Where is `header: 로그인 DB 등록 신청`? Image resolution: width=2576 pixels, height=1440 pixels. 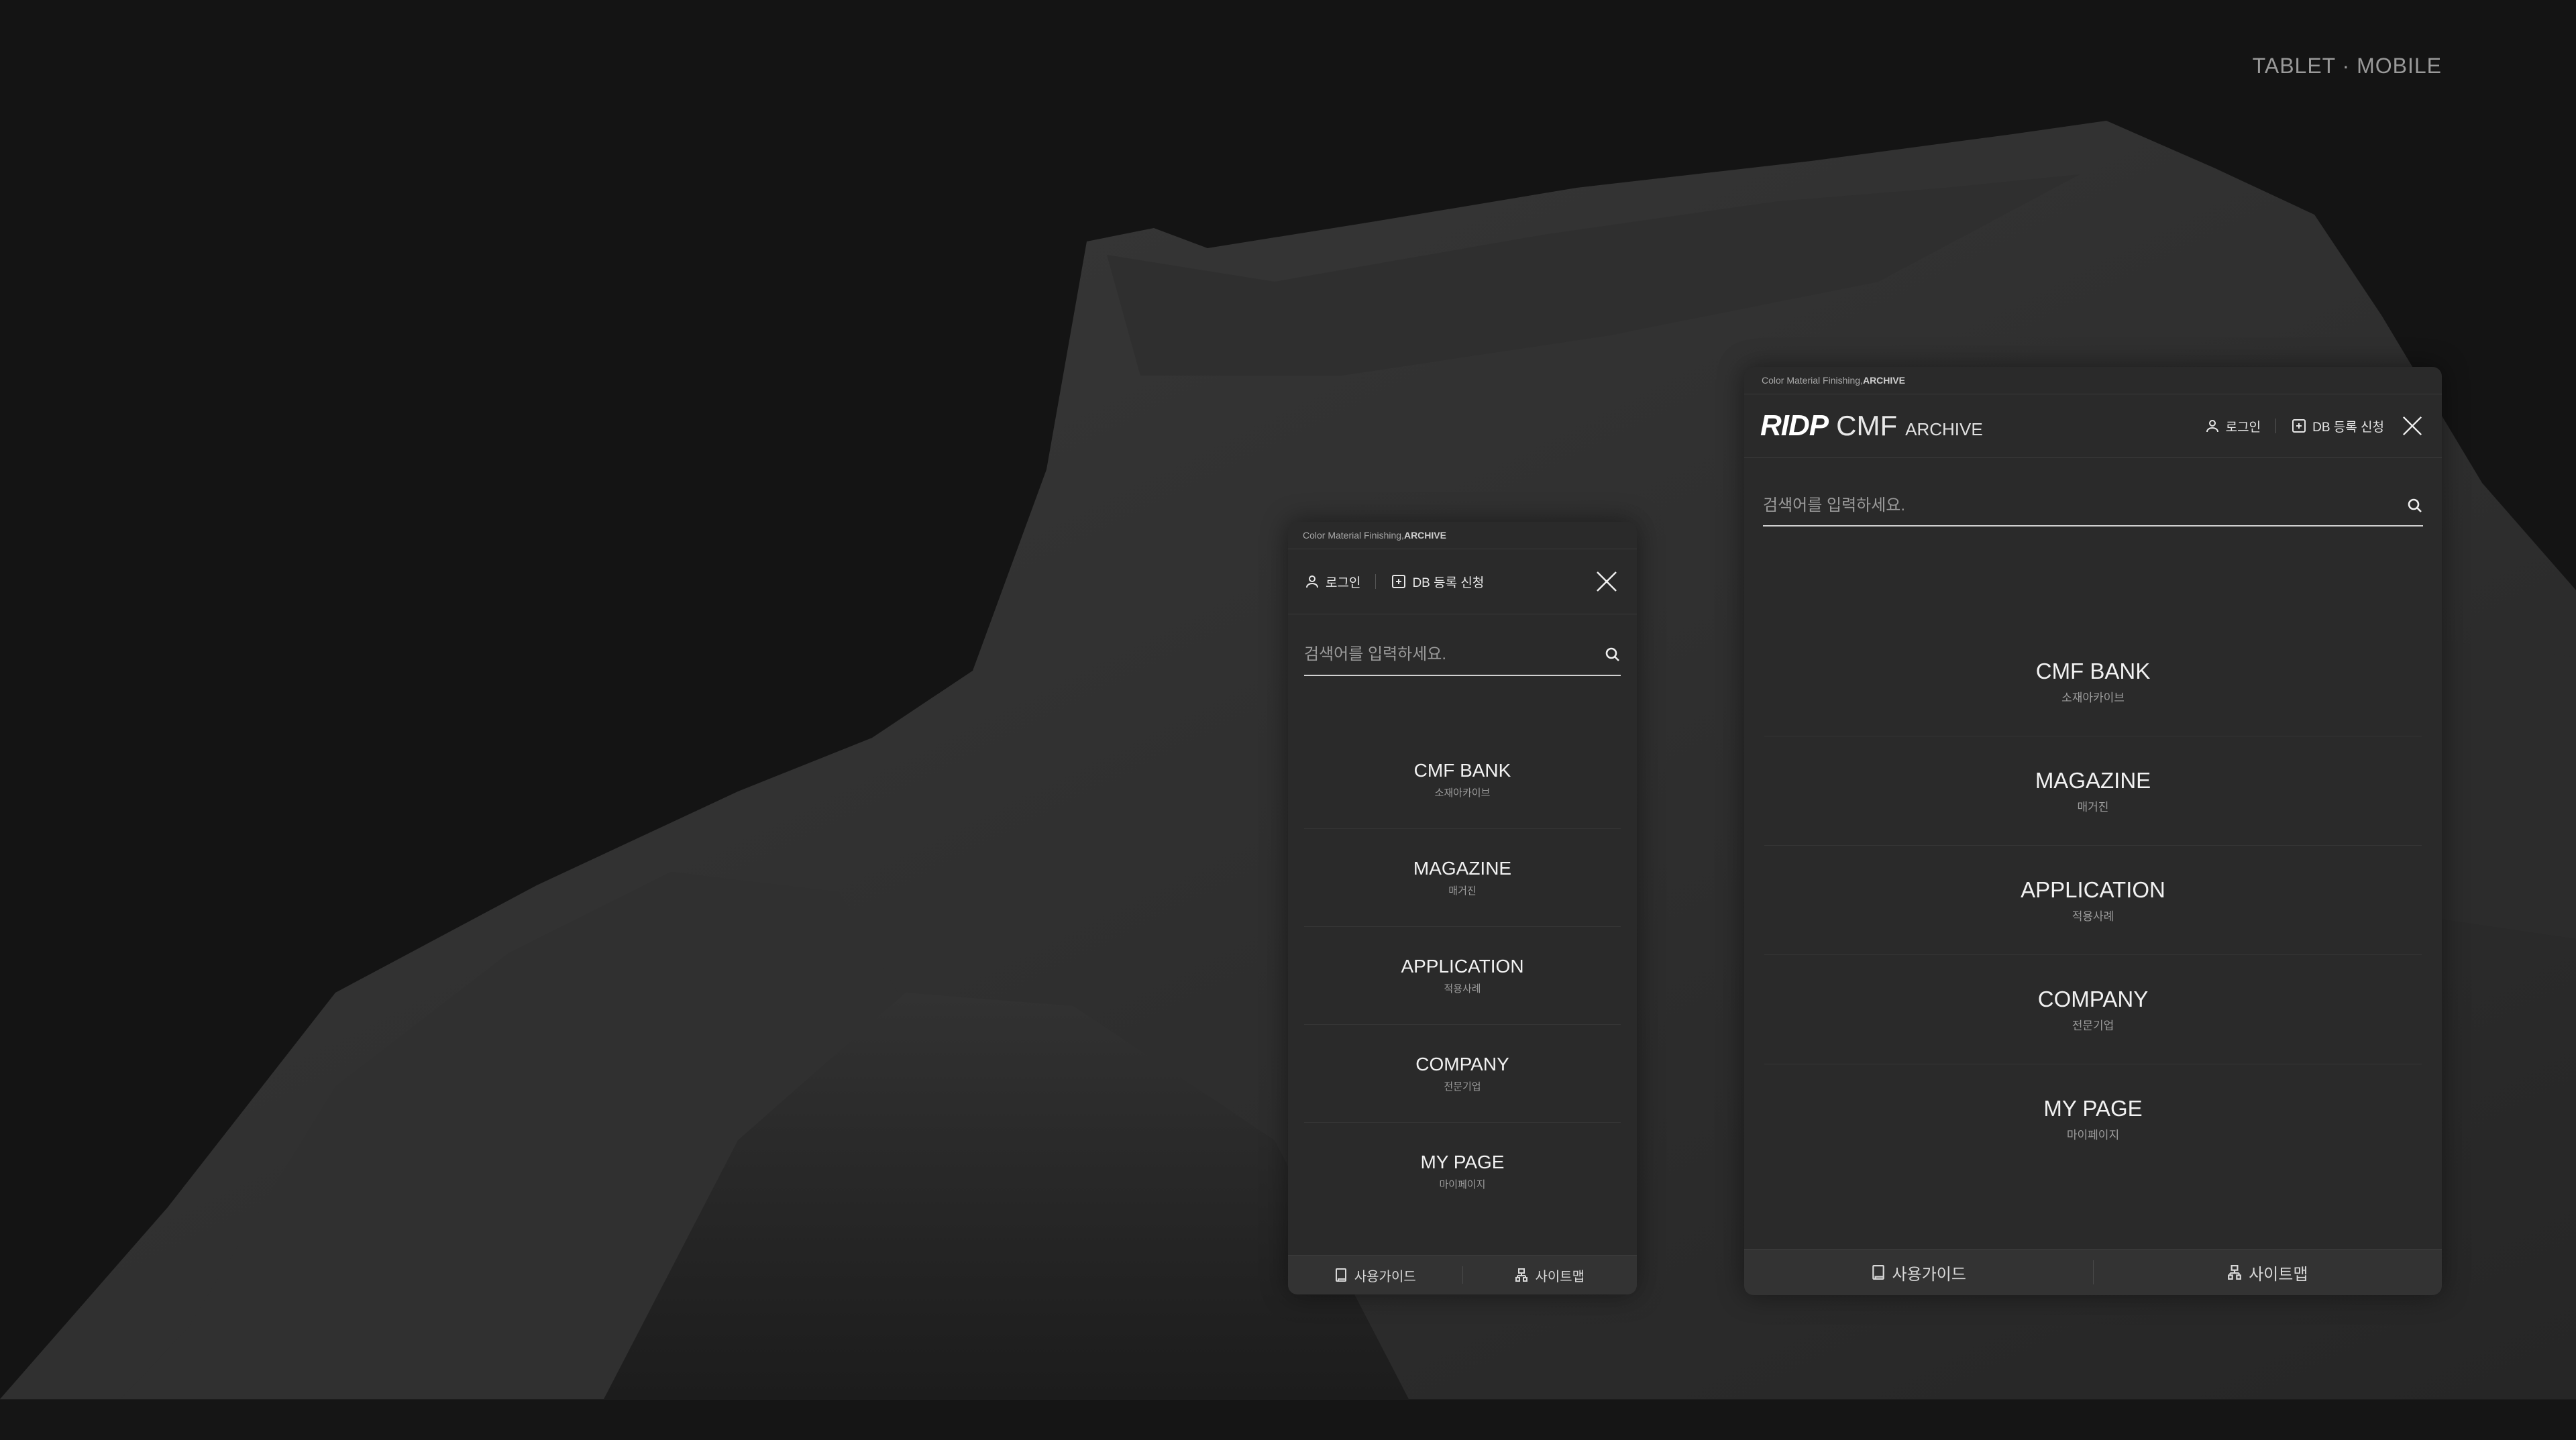
header: 로그인 DB 등록 신청 is located at coordinates (1462, 581).